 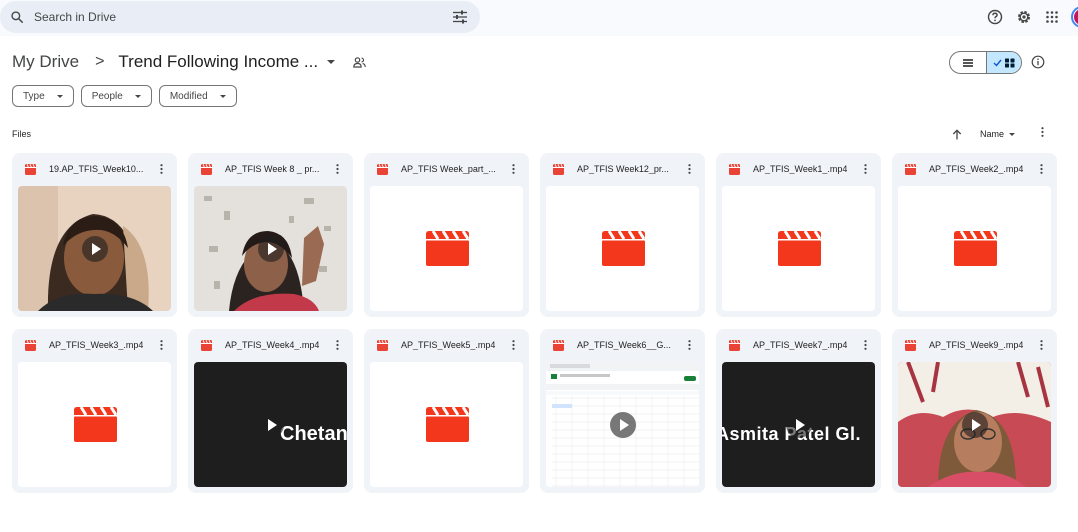 I want to click on file-card: AP_TFIS_Week1_.mp4, so click(x=798, y=235).